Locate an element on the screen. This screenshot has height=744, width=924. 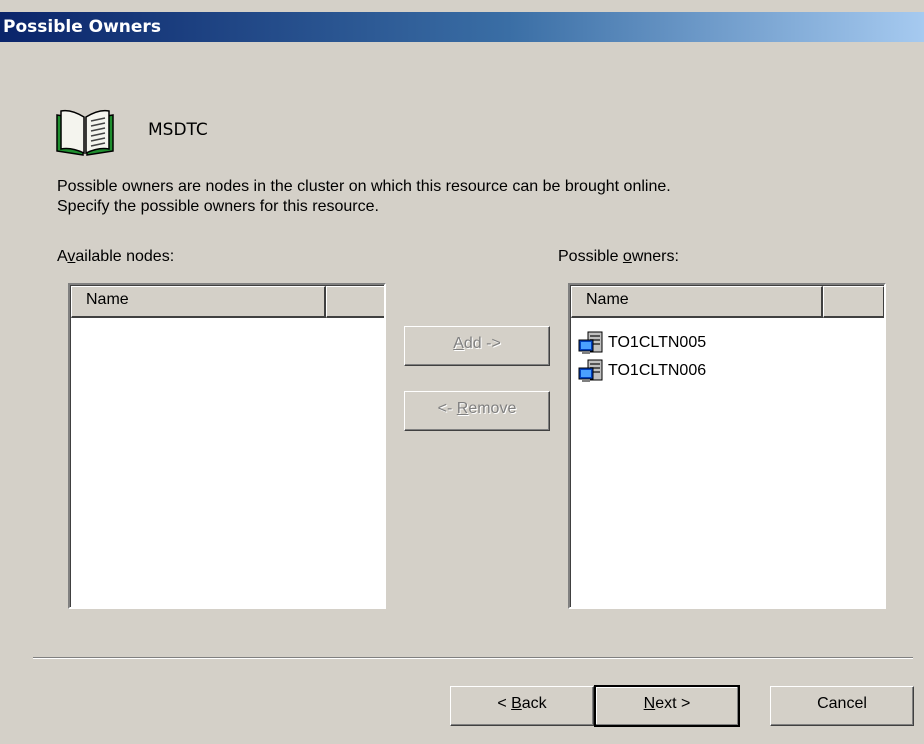
possible-owners-label: Possible owners: is located at coordinates (618, 256).